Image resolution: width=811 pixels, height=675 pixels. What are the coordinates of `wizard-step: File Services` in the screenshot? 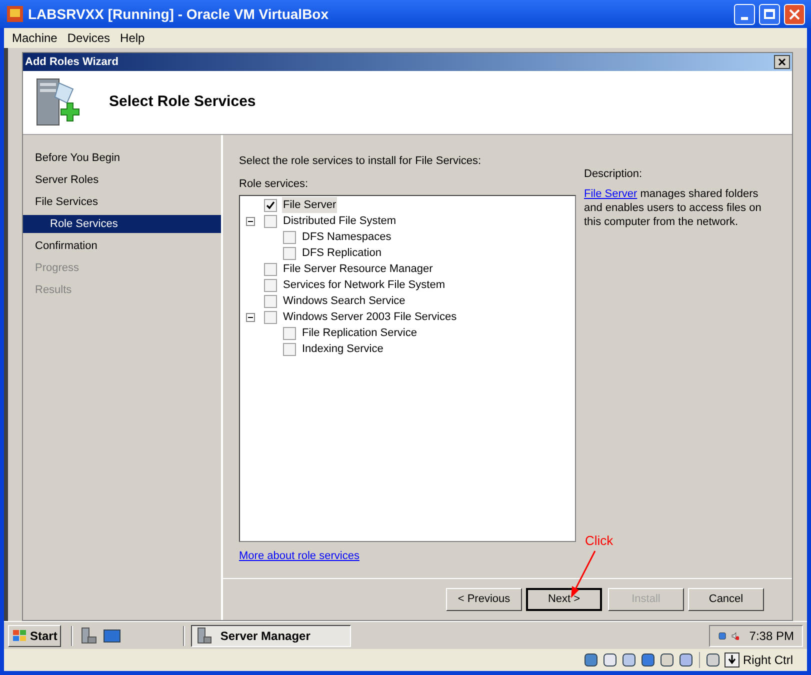 It's located at (122, 202).